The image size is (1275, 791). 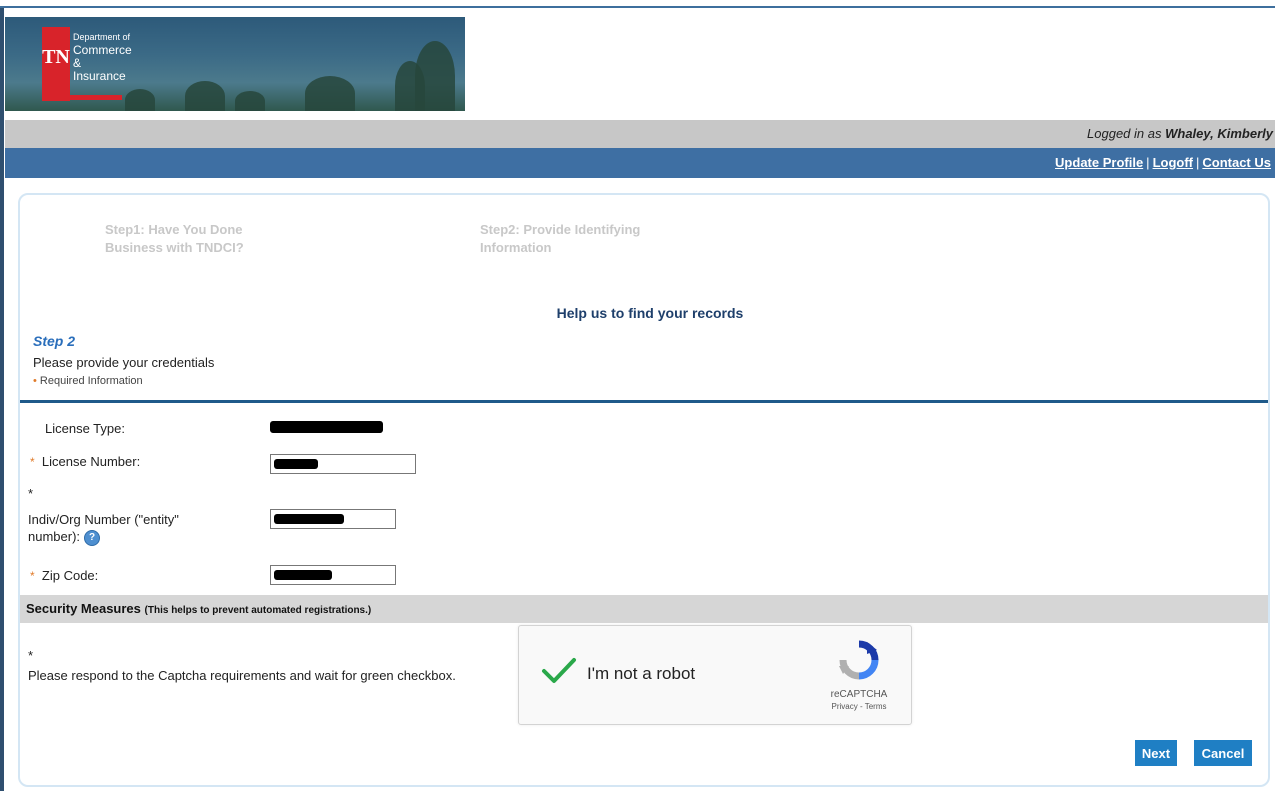 I want to click on recaptcha-logo: reCAPTCHA Privacy - Terms, so click(x=859, y=675).